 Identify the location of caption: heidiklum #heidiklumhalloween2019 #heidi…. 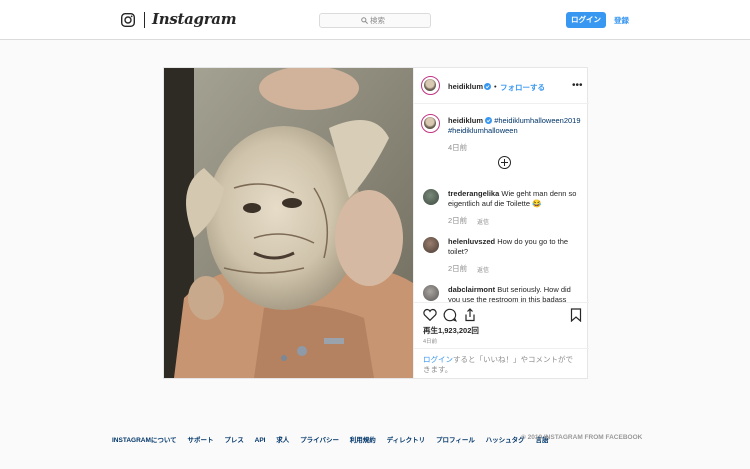
(516, 126).